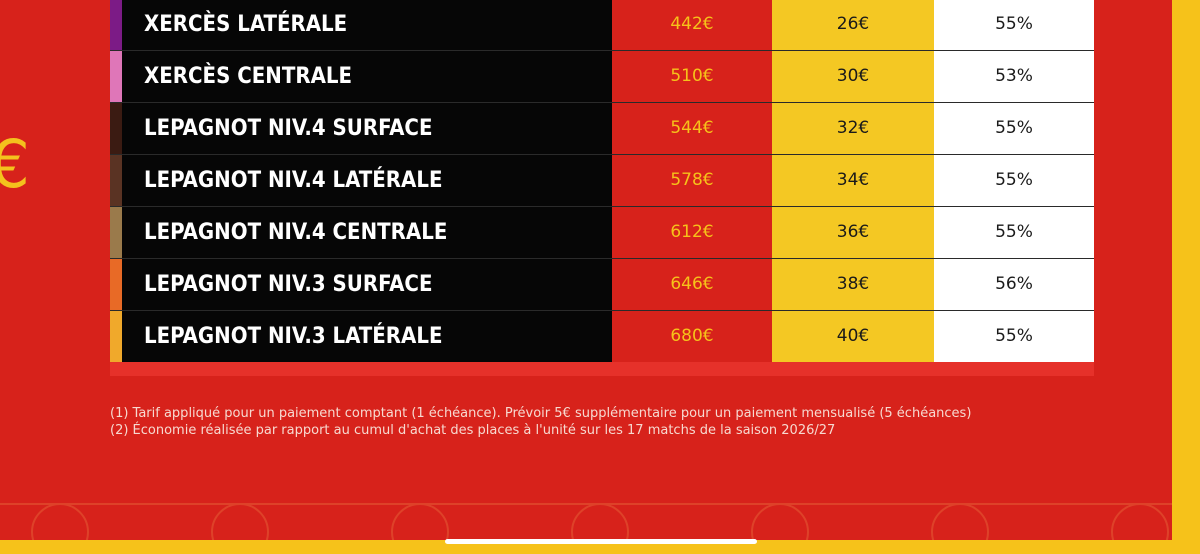 Image resolution: width=1200 pixels, height=554 pixels. Describe the element at coordinates (853, 284) in the screenshot. I see `monthly-price: 38€` at that location.